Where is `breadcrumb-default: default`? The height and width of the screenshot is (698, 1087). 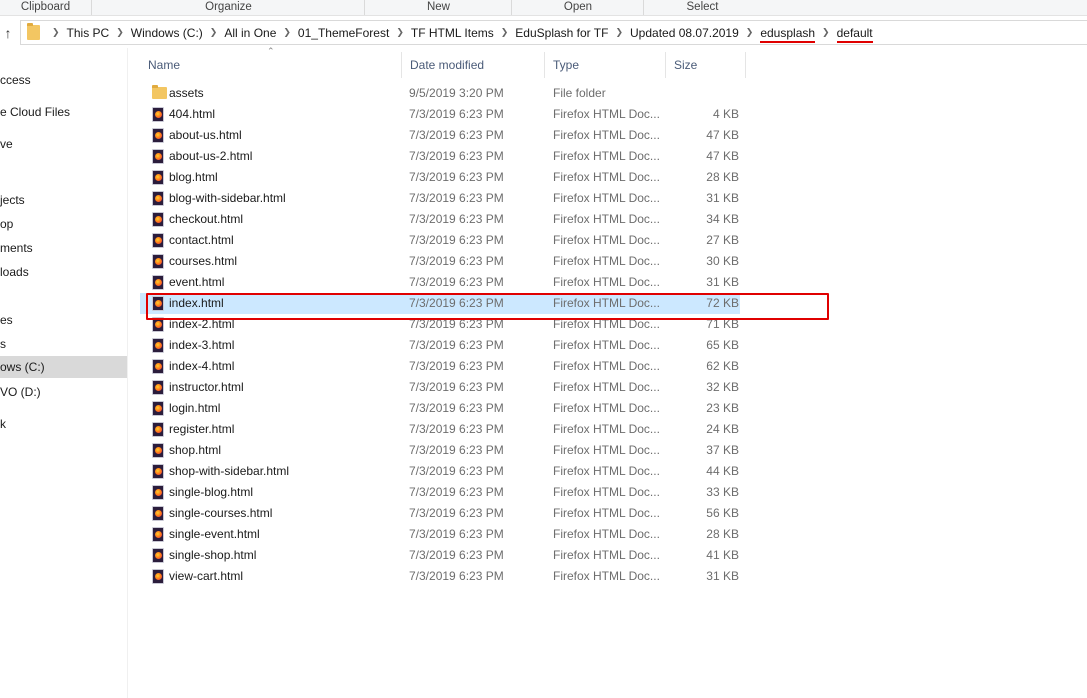 breadcrumb-default: default is located at coordinates (854, 34).